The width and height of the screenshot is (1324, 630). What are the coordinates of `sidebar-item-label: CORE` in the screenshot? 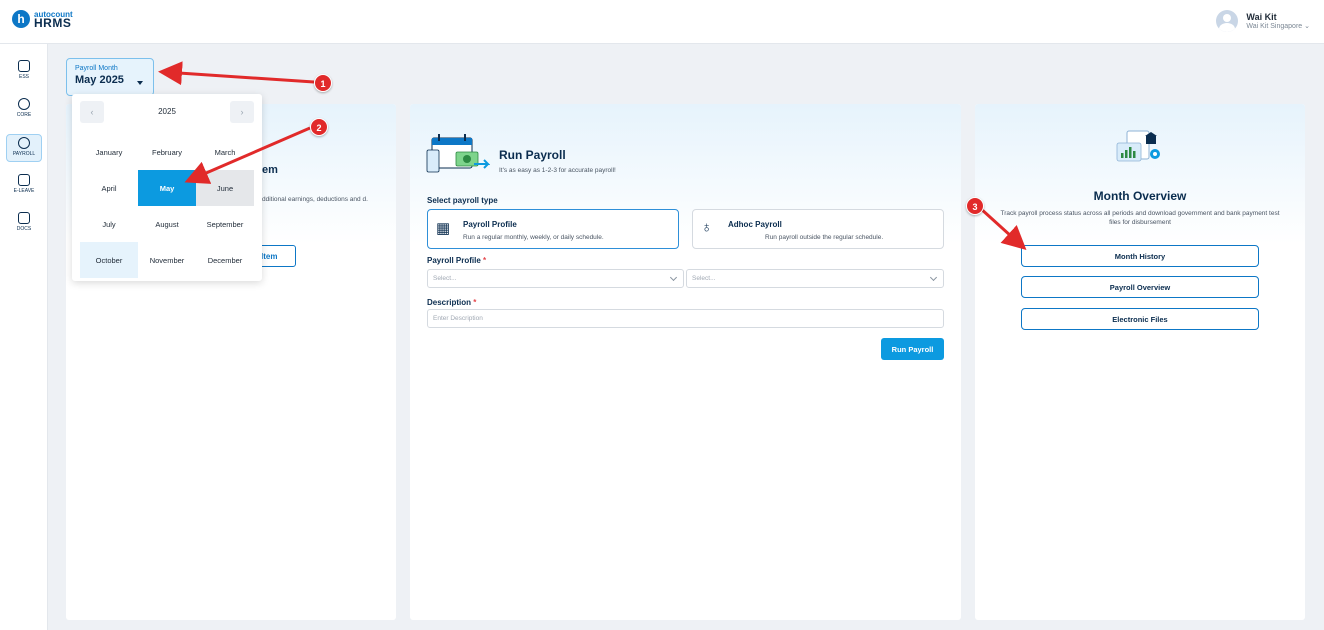 It's located at (24, 115).